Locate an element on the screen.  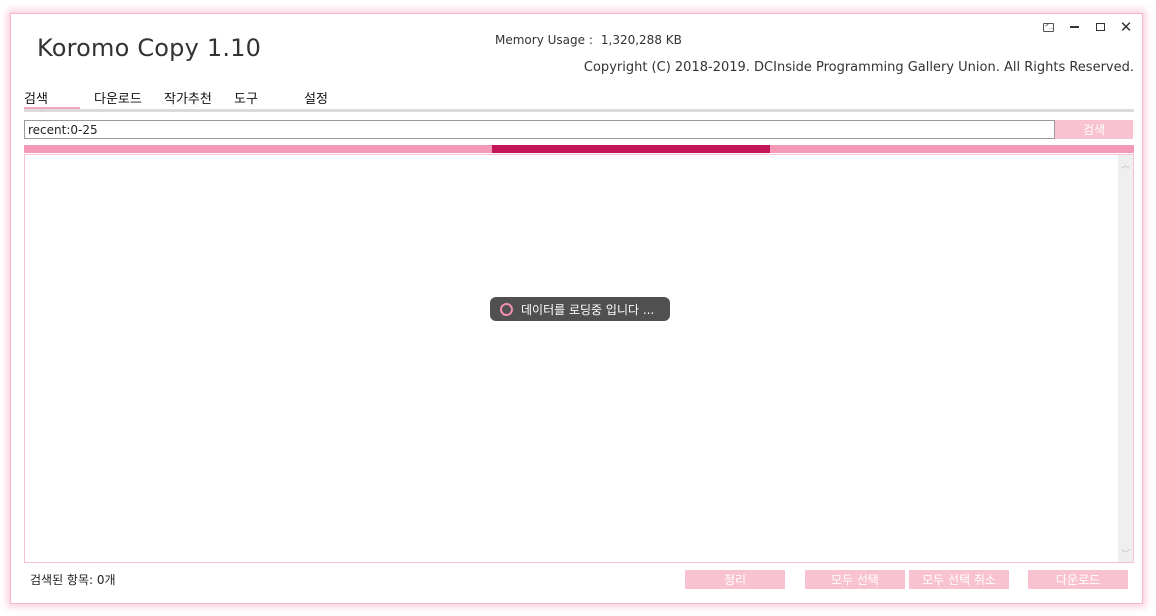
console-icon is located at coordinates (1048, 26).